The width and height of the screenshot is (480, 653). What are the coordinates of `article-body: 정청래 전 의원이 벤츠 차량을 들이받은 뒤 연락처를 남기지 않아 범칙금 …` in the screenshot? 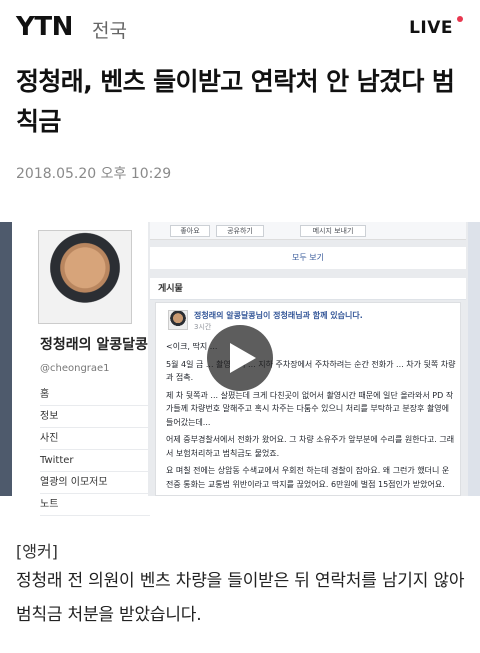 It's located at (240, 598).